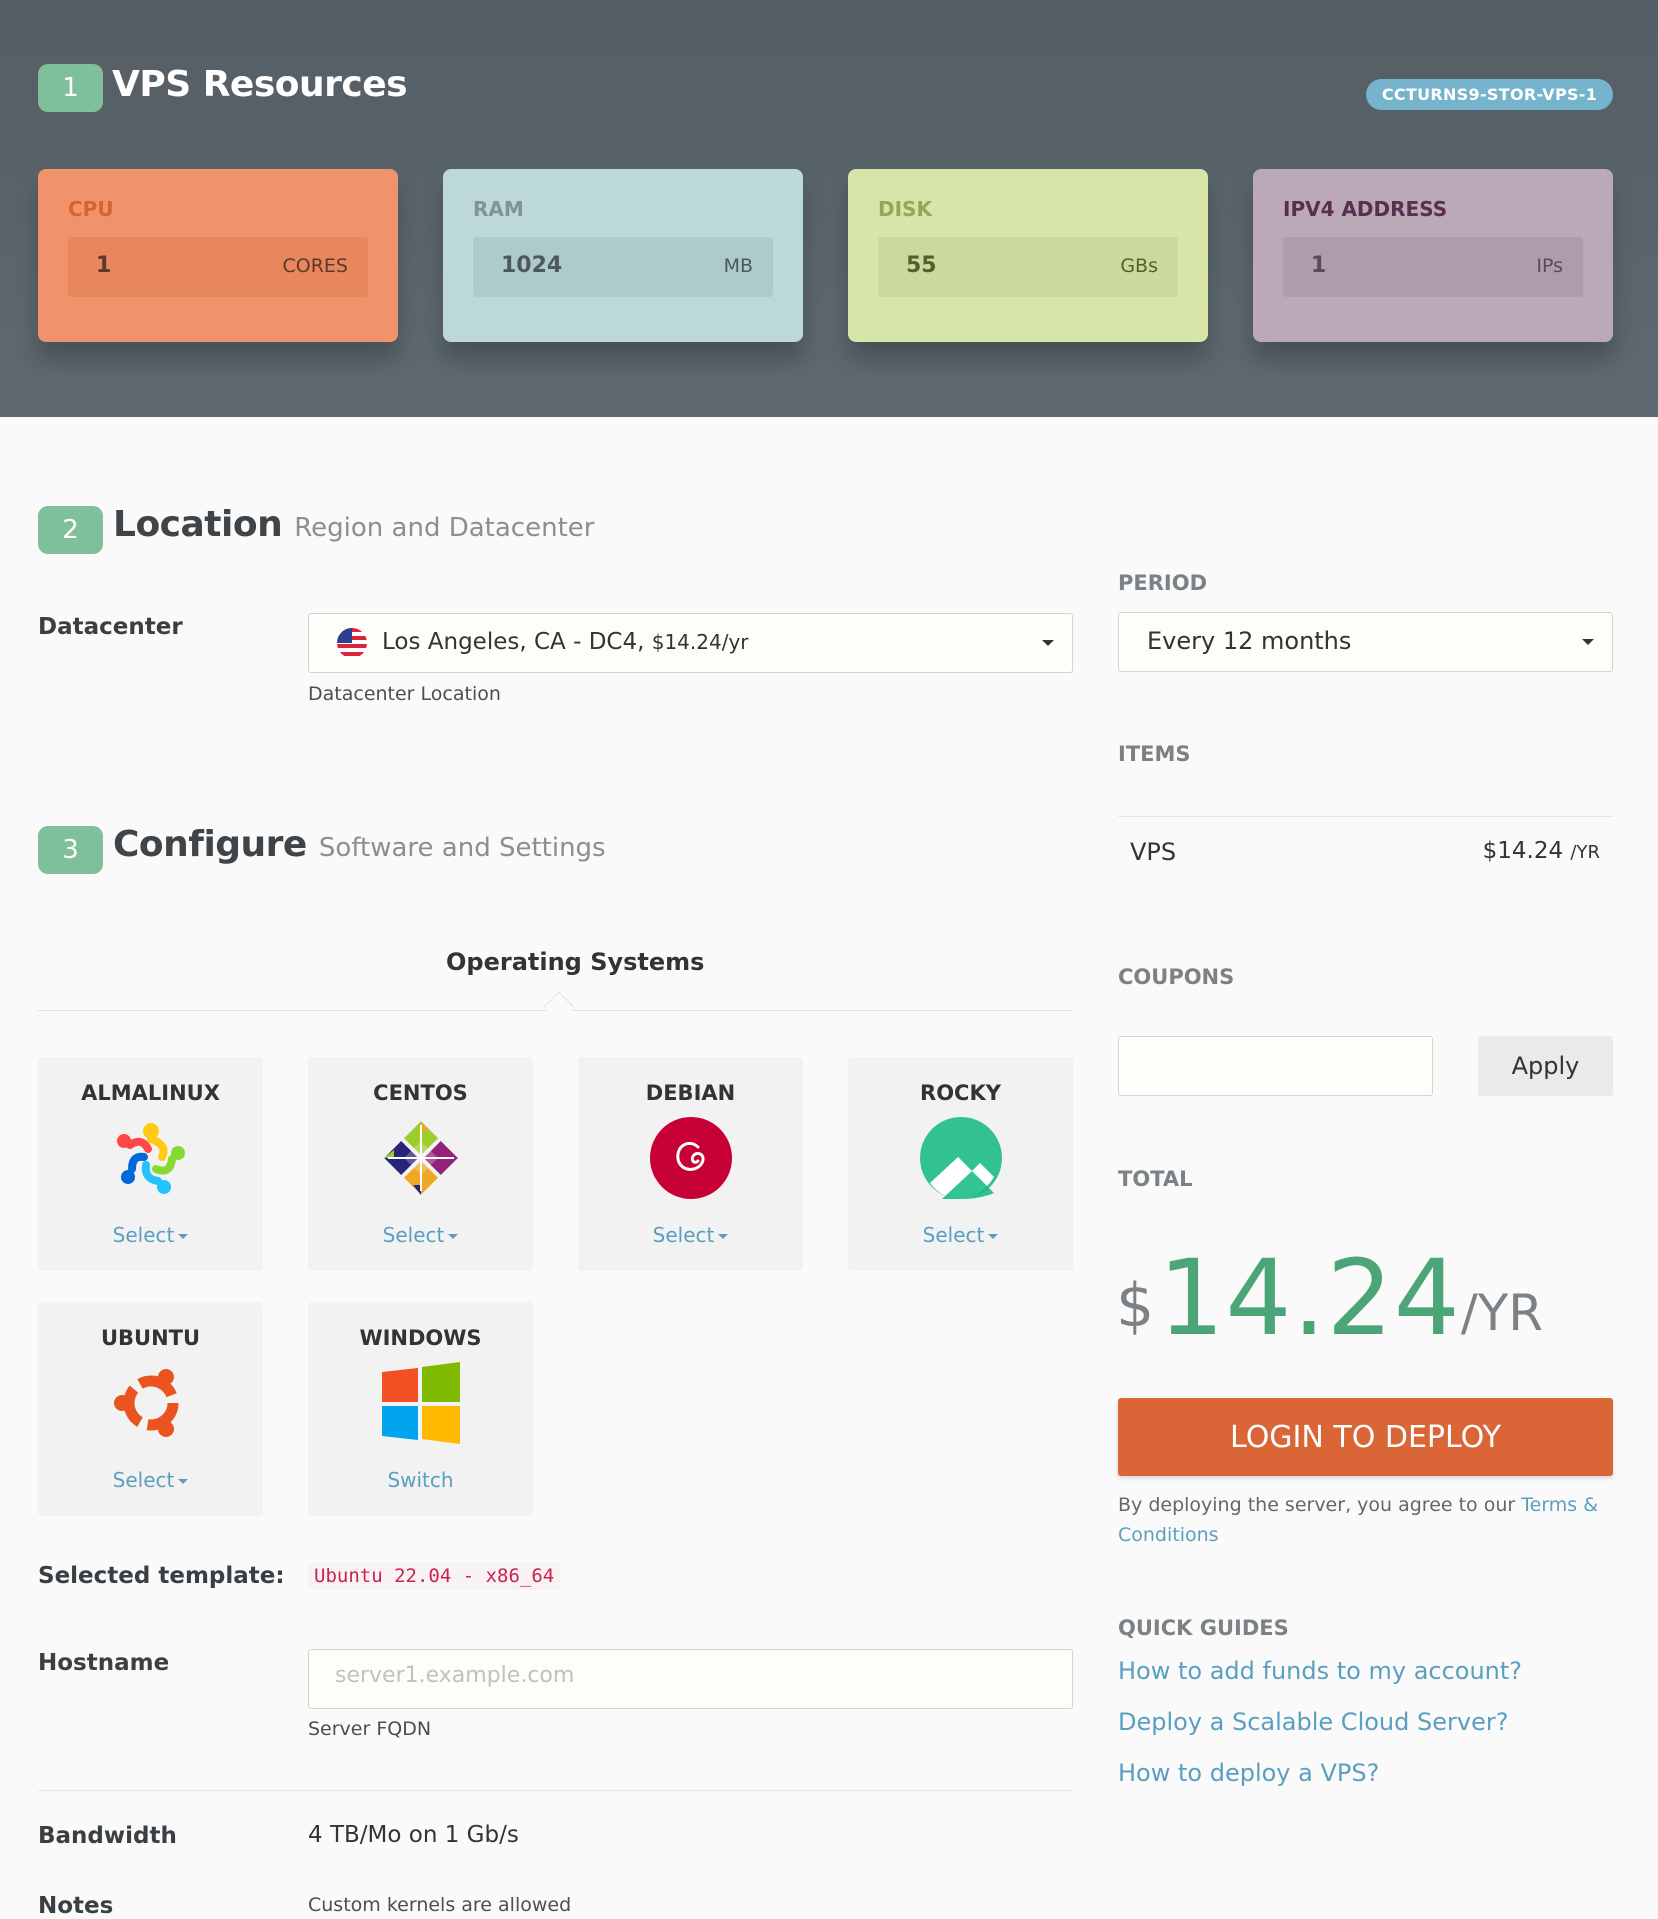  I want to click on tab-active-indicator, so click(559, 1007).